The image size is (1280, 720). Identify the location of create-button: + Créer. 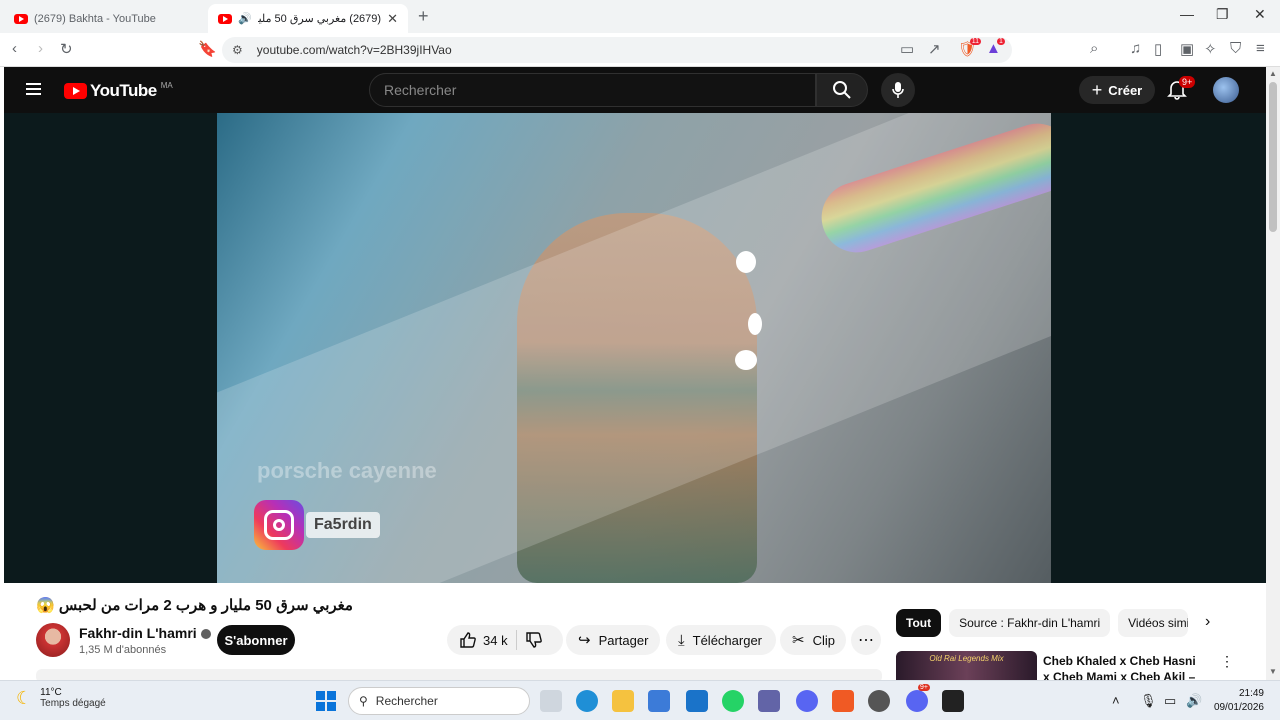
(1117, 90).